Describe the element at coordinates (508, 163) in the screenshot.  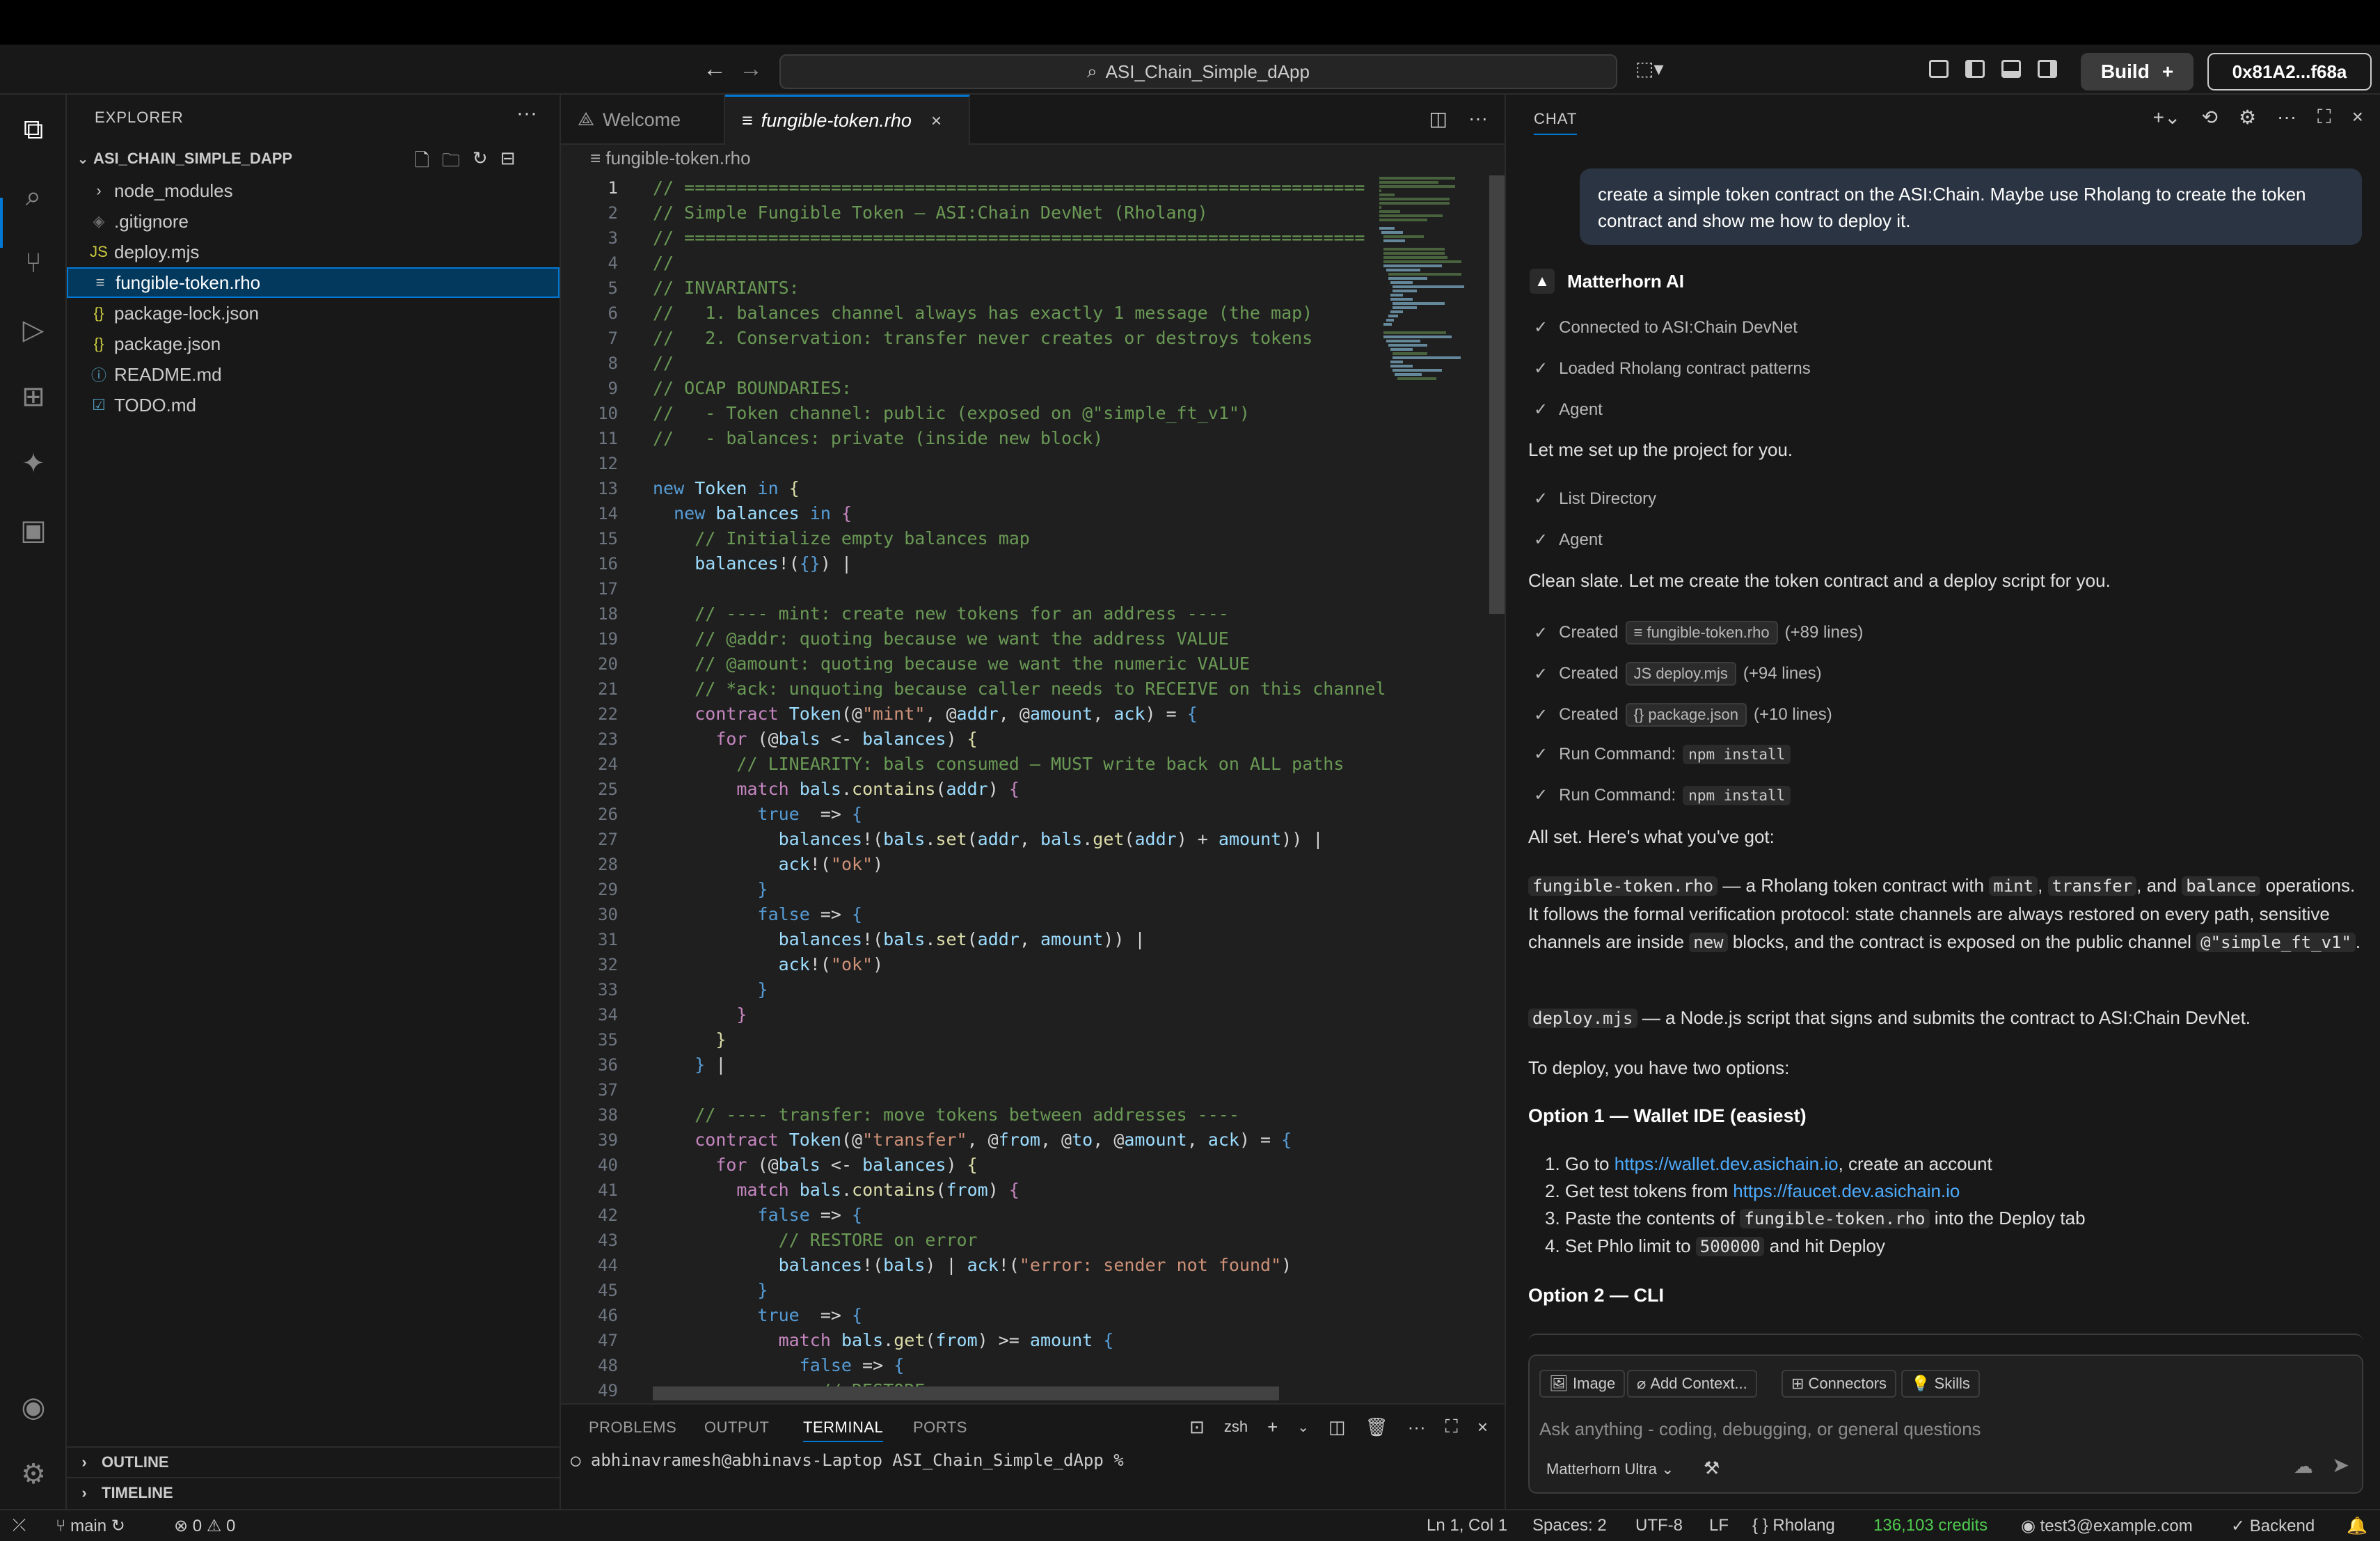
I see `collapse-all-icon: ⊟` at that location.